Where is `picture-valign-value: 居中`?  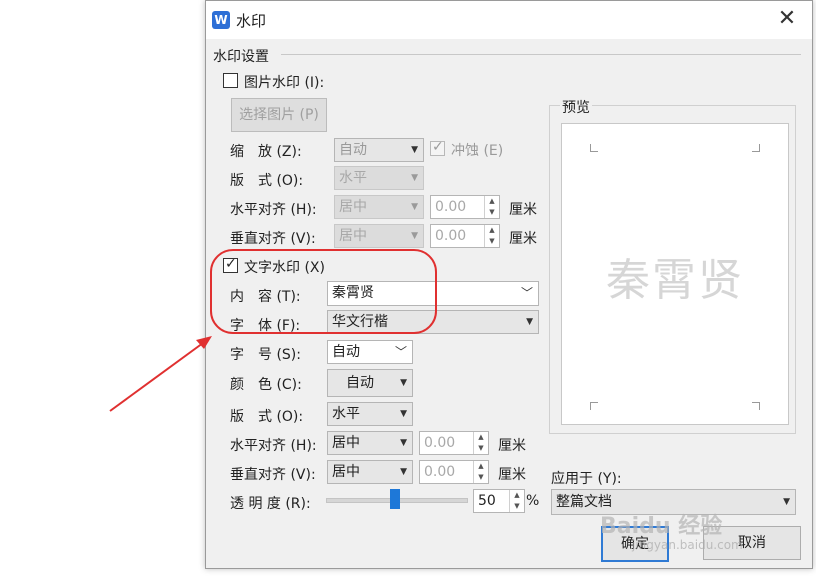 picture-valign-value: 居中 is located at coordinates (353, 236).